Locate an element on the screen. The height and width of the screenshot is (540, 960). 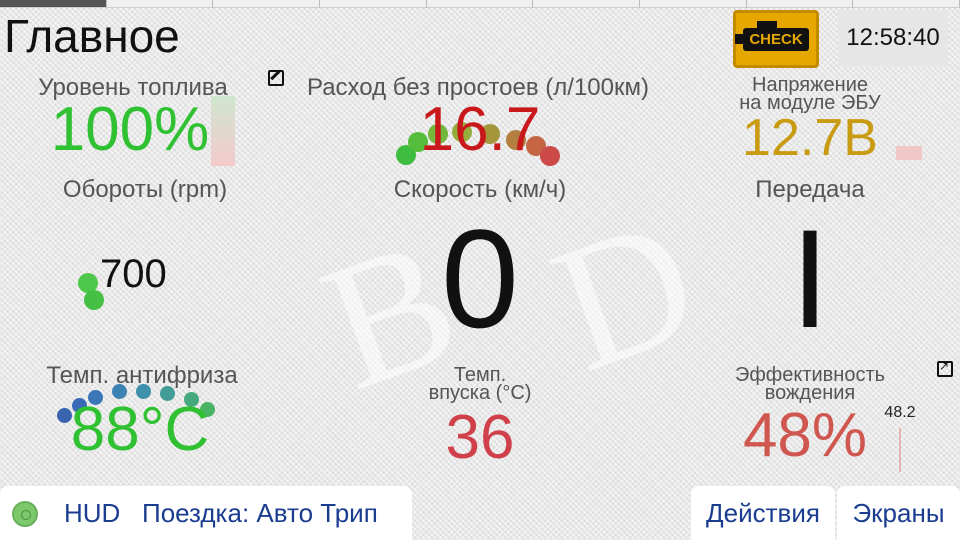
tab-indicator-active is located at coordinates (53, 4).